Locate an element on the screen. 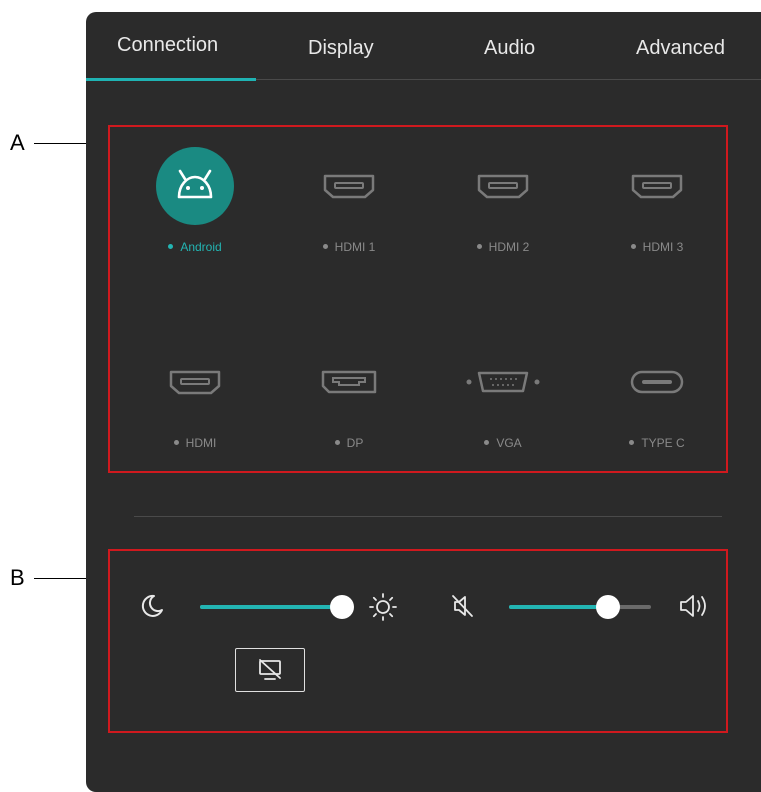 The image size is (761, 792). android-icon-wrap is located at coordinates (195, 186).